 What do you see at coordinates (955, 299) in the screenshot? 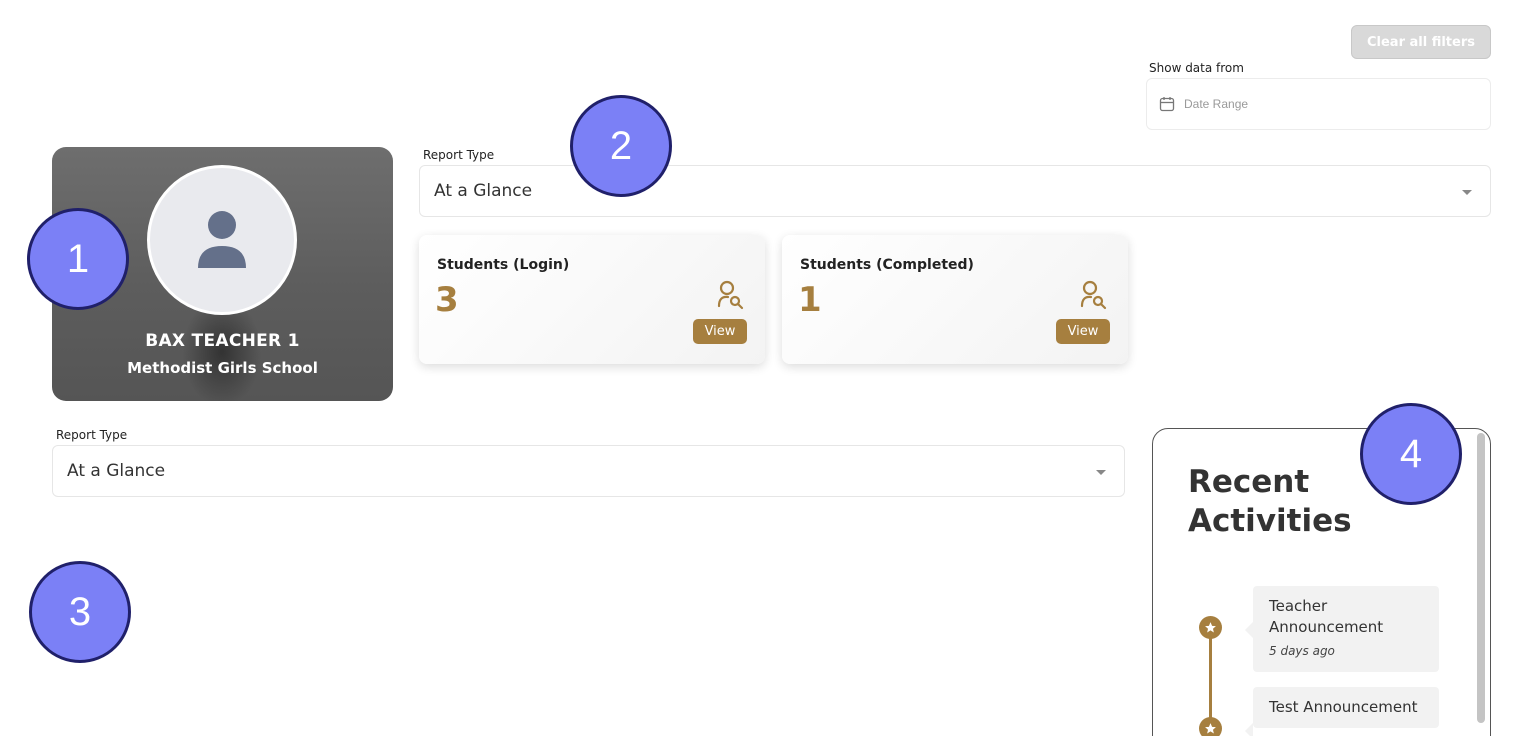
I see `stat-card-completed: Students (Completed) 1 View` at bounding box center [955, 299].